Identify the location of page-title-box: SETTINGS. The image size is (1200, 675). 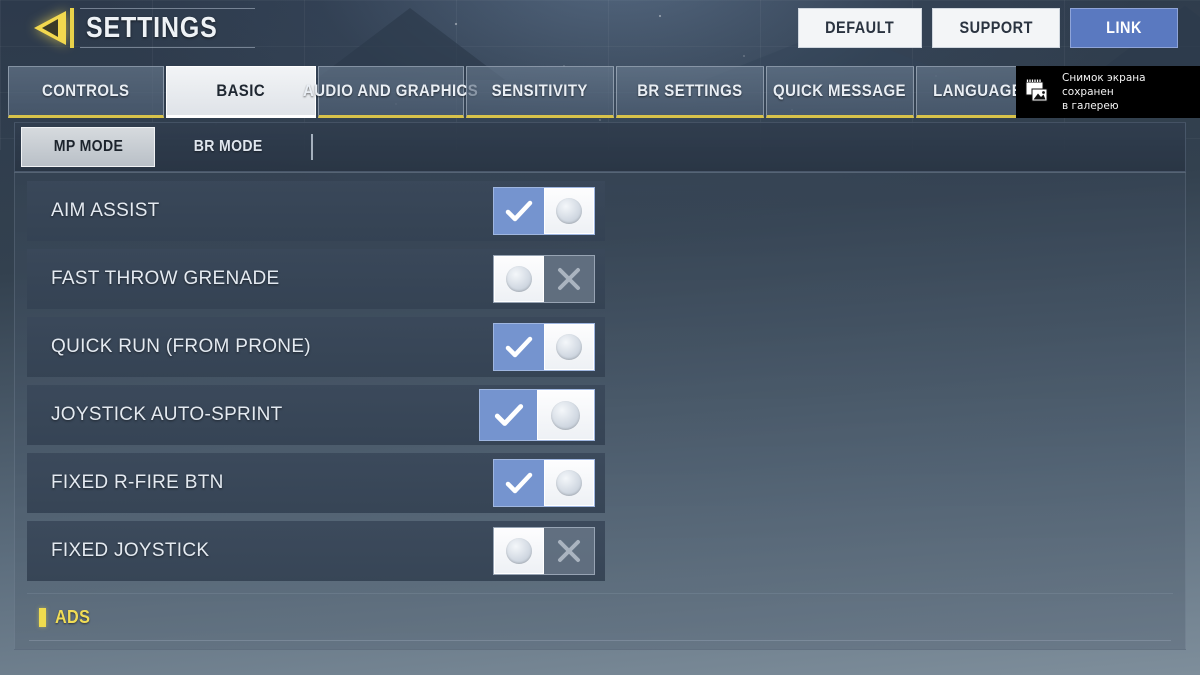
(163, 28).